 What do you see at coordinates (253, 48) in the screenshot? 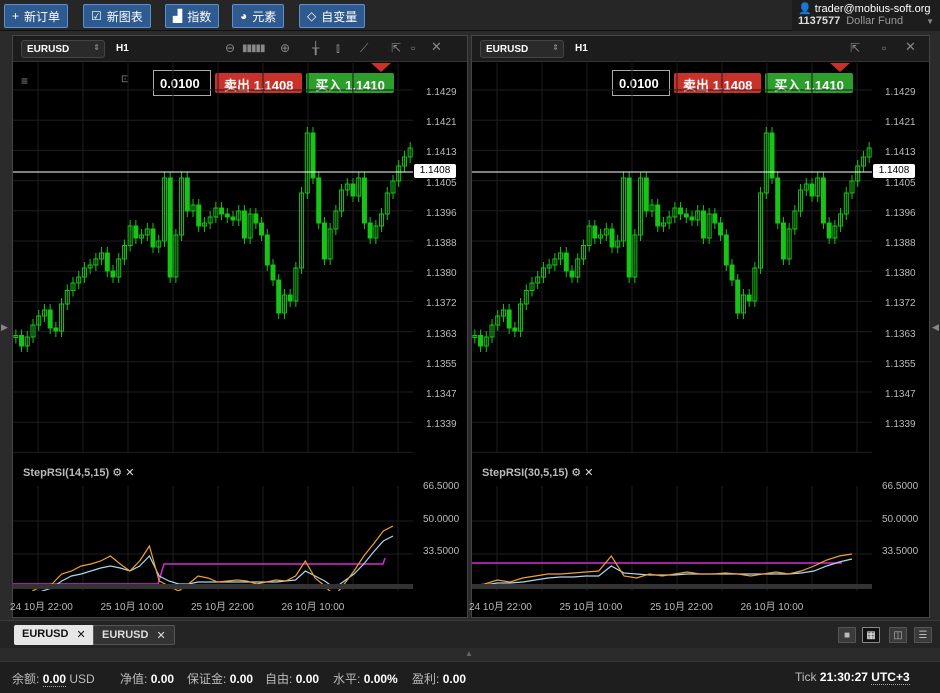
I see `zoom-slider: ▮▮▮▮▮` at bounding box center [253, 48].